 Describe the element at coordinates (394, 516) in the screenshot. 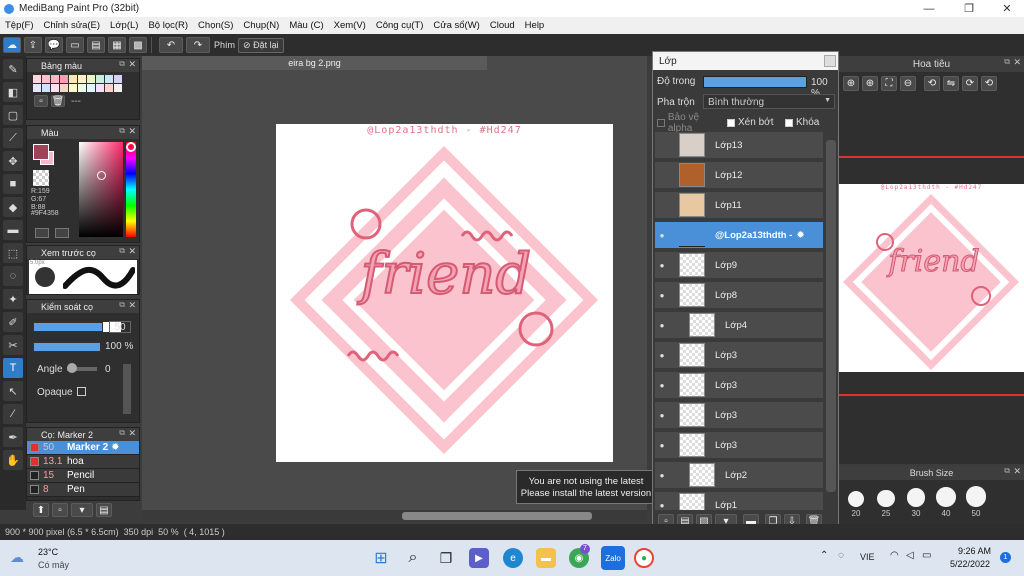

I see `horizontal-scrollbar` at that location.